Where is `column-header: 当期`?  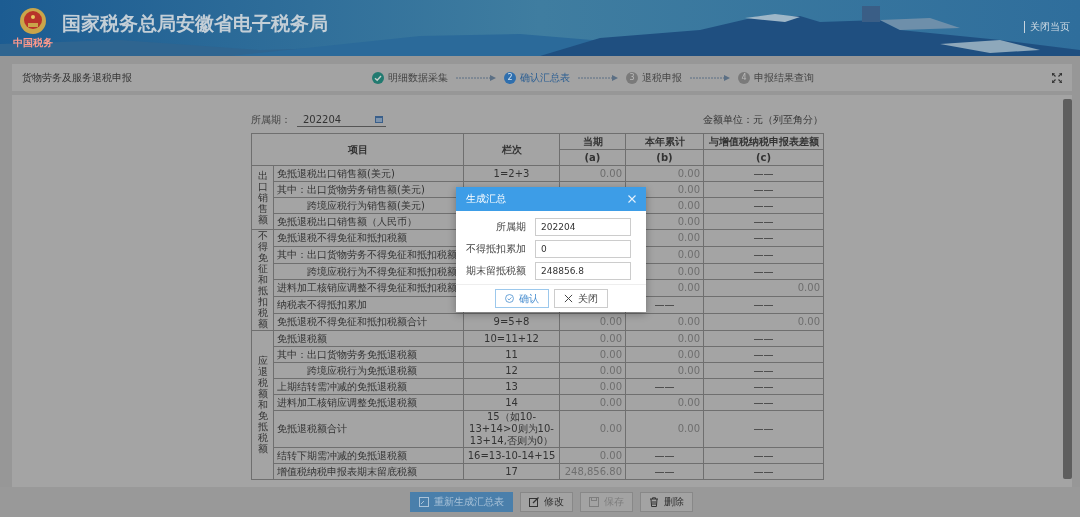 column-header: 当期 is located at coordinates (592, 141).